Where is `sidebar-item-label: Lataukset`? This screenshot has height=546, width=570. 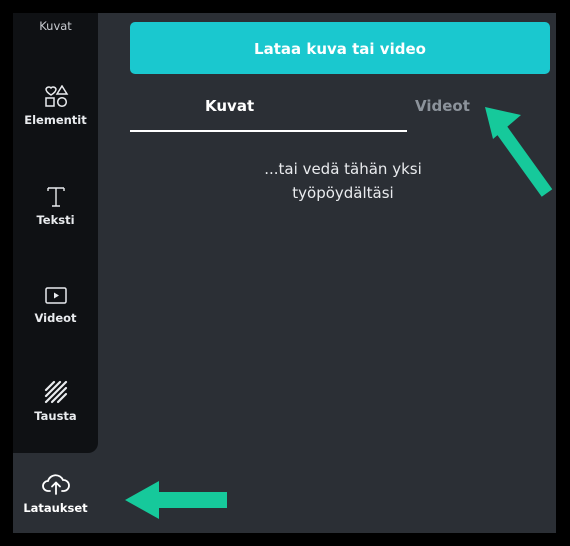
sidebar-item-label: Lataukset is located at coordinates (55, 508).